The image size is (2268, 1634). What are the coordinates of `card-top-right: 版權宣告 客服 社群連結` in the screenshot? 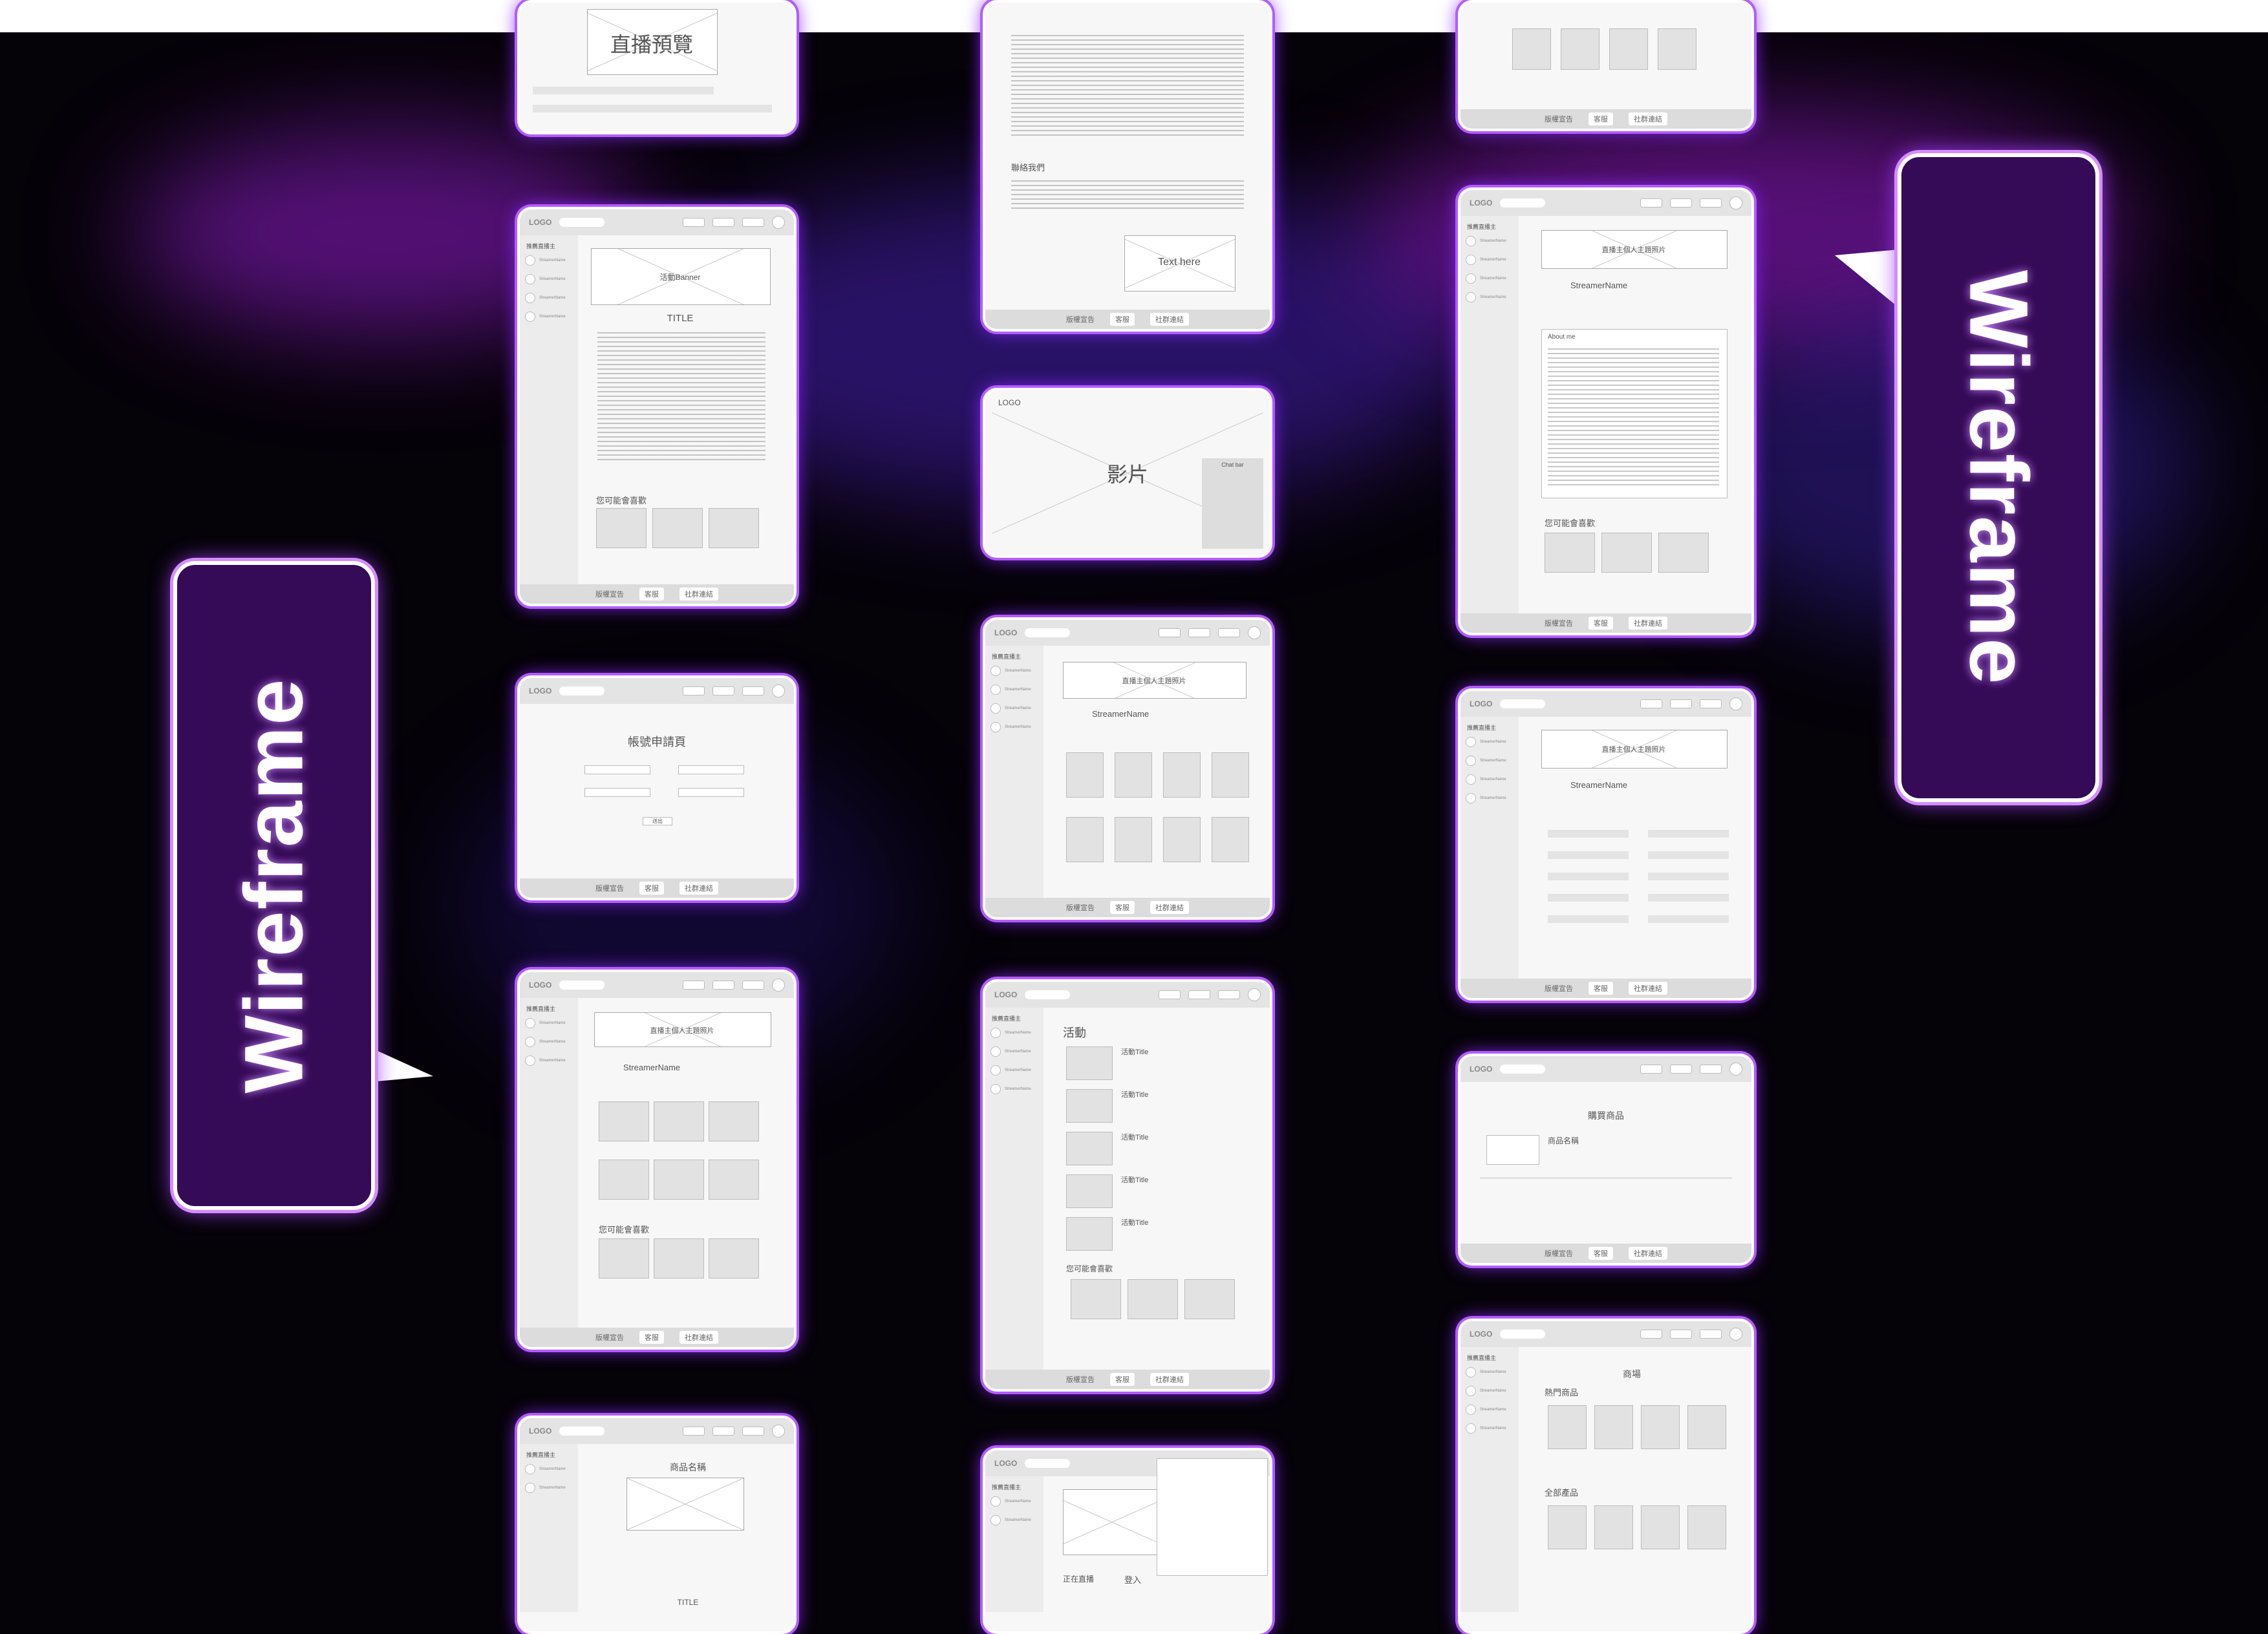 It's located at (1606, 65).